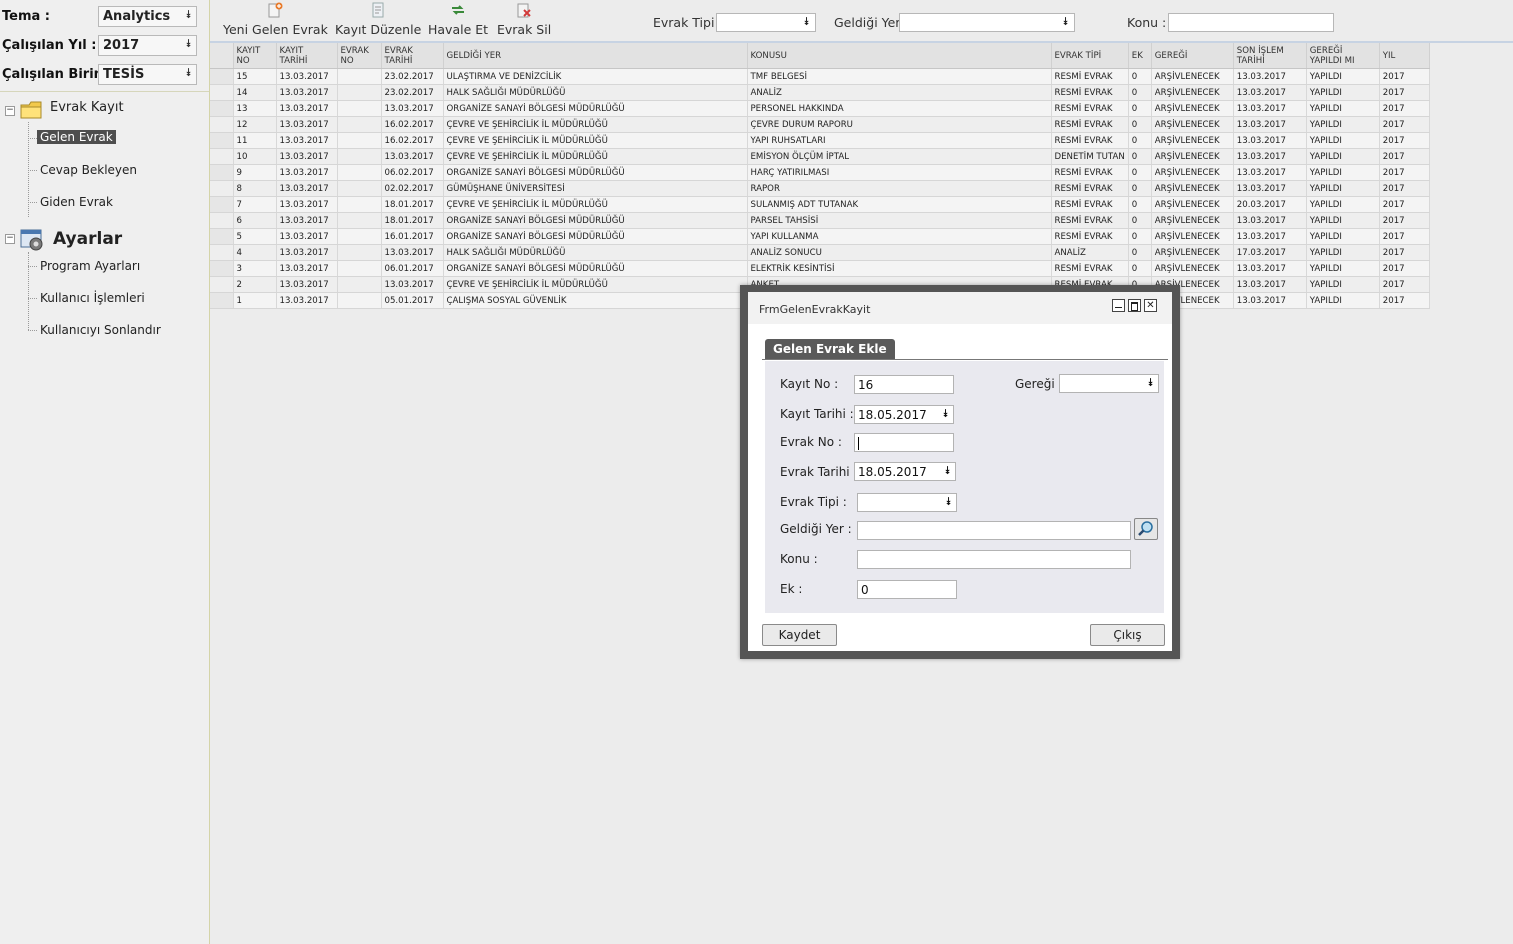  Describe the element at coordinates (1150, 305) in the screenshot. I see `close-icon: ✕` at that location.